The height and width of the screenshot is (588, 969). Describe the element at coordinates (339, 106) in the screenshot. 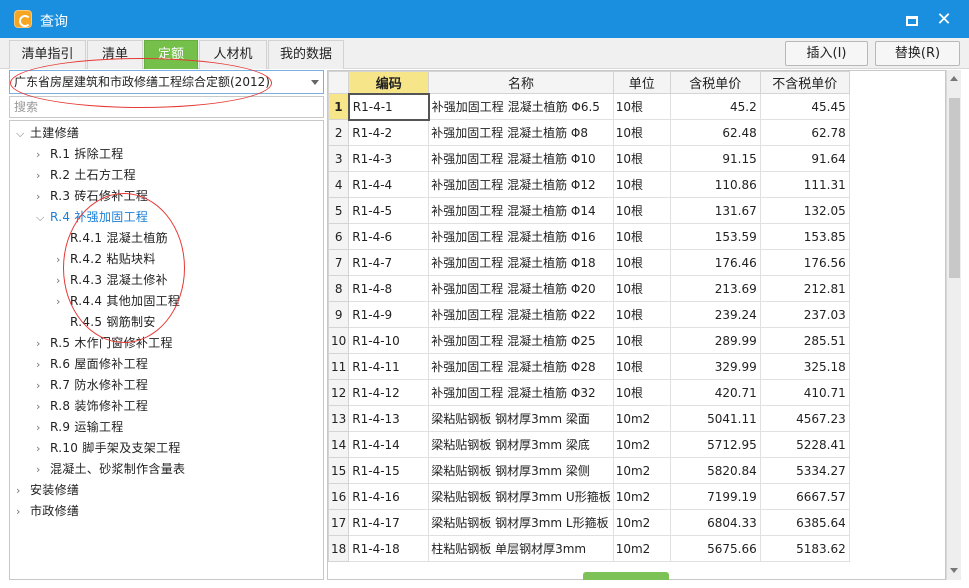

I see `row-number: 1` at that location.